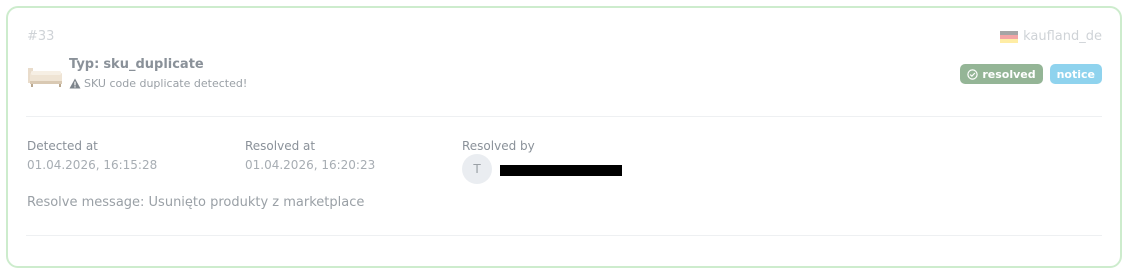 The image size is (1132, 274). I want to click on product-bed-thumbnail, so click(45, 77).